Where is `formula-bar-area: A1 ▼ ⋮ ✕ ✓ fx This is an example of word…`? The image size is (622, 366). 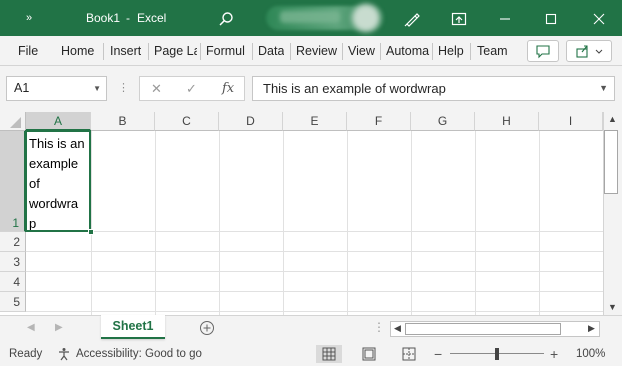 formula-bar-area: A1 ▼ ⋮ ✕ ✓ fx This is an example of word… is located at coordinates (311, 89).